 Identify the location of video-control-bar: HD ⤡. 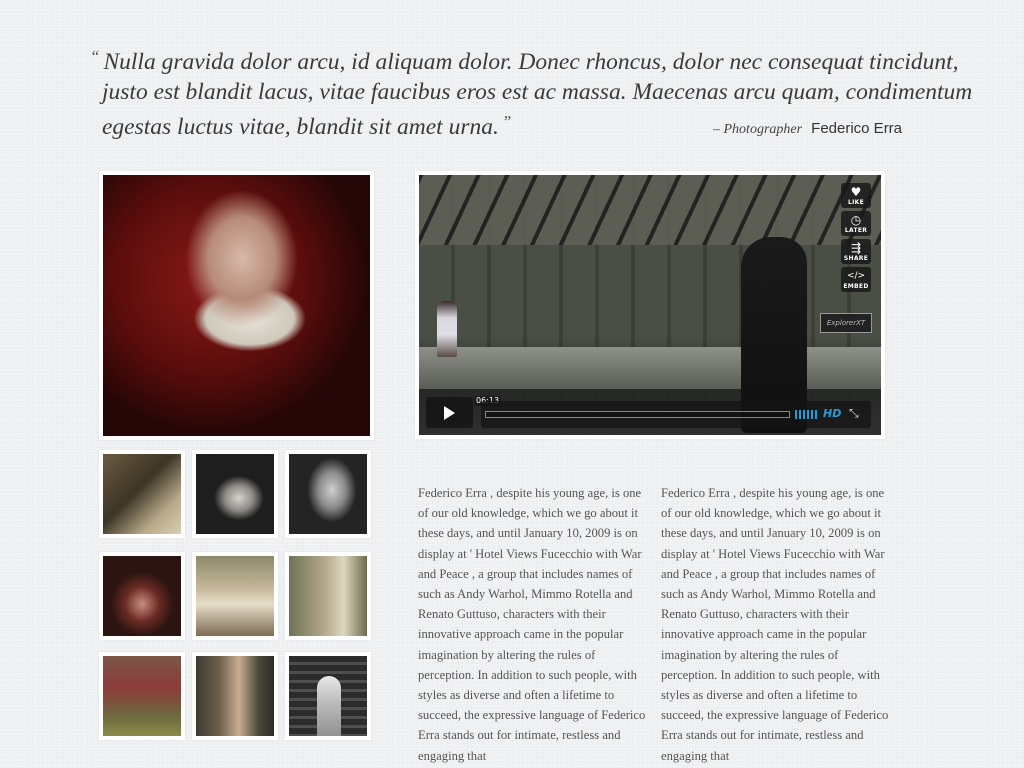
(676, 414).